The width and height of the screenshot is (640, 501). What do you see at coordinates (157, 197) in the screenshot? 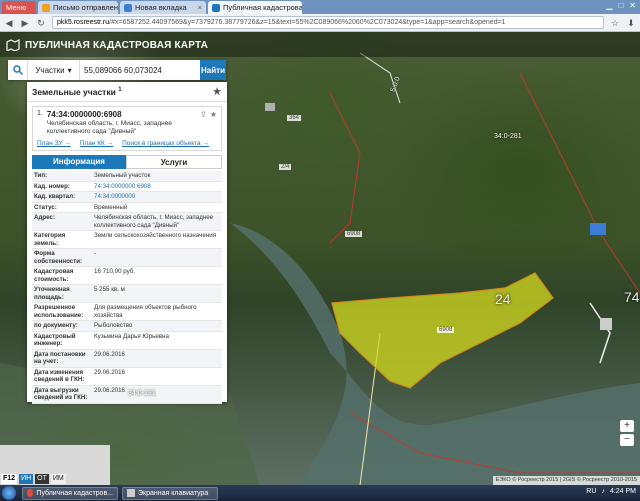
I see `info-value: 74:34:0000000` at bounding box center [157, 197].